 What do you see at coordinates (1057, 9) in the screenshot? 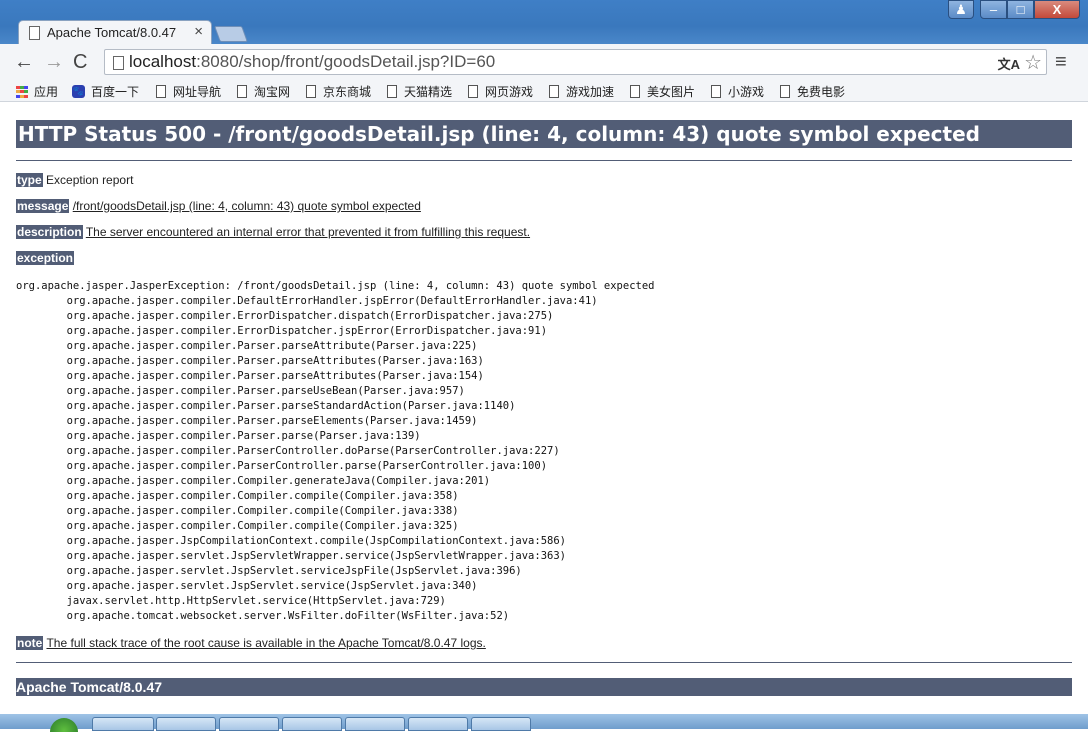
I see `close-window-button: X` at bounding box center [1057, 9].